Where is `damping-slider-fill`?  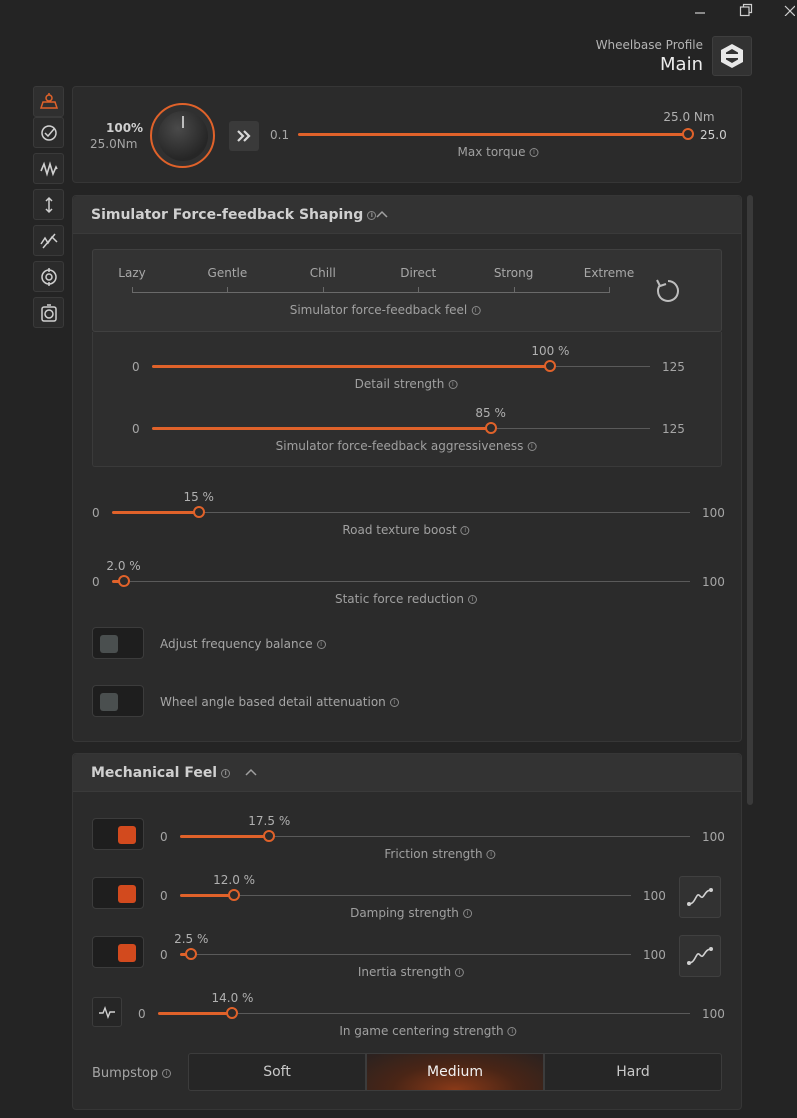
damping-slider-fill is located at coordinates (207, 895).